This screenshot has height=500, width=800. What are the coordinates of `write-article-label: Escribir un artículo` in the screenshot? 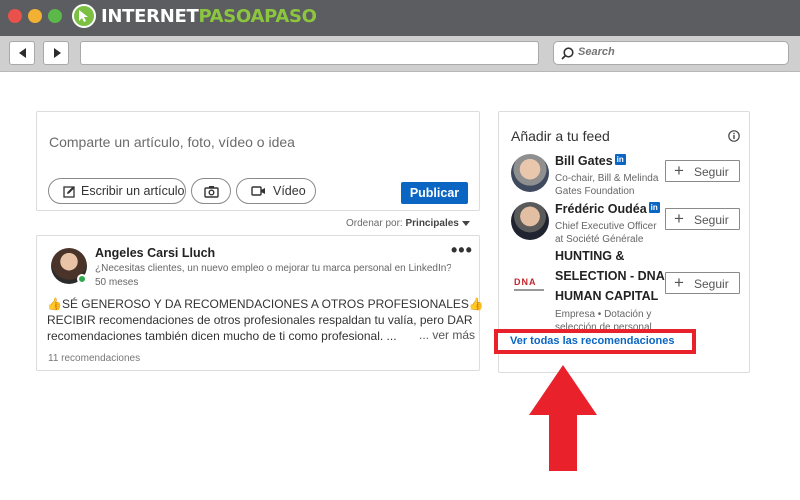 It's located at (133, 191).